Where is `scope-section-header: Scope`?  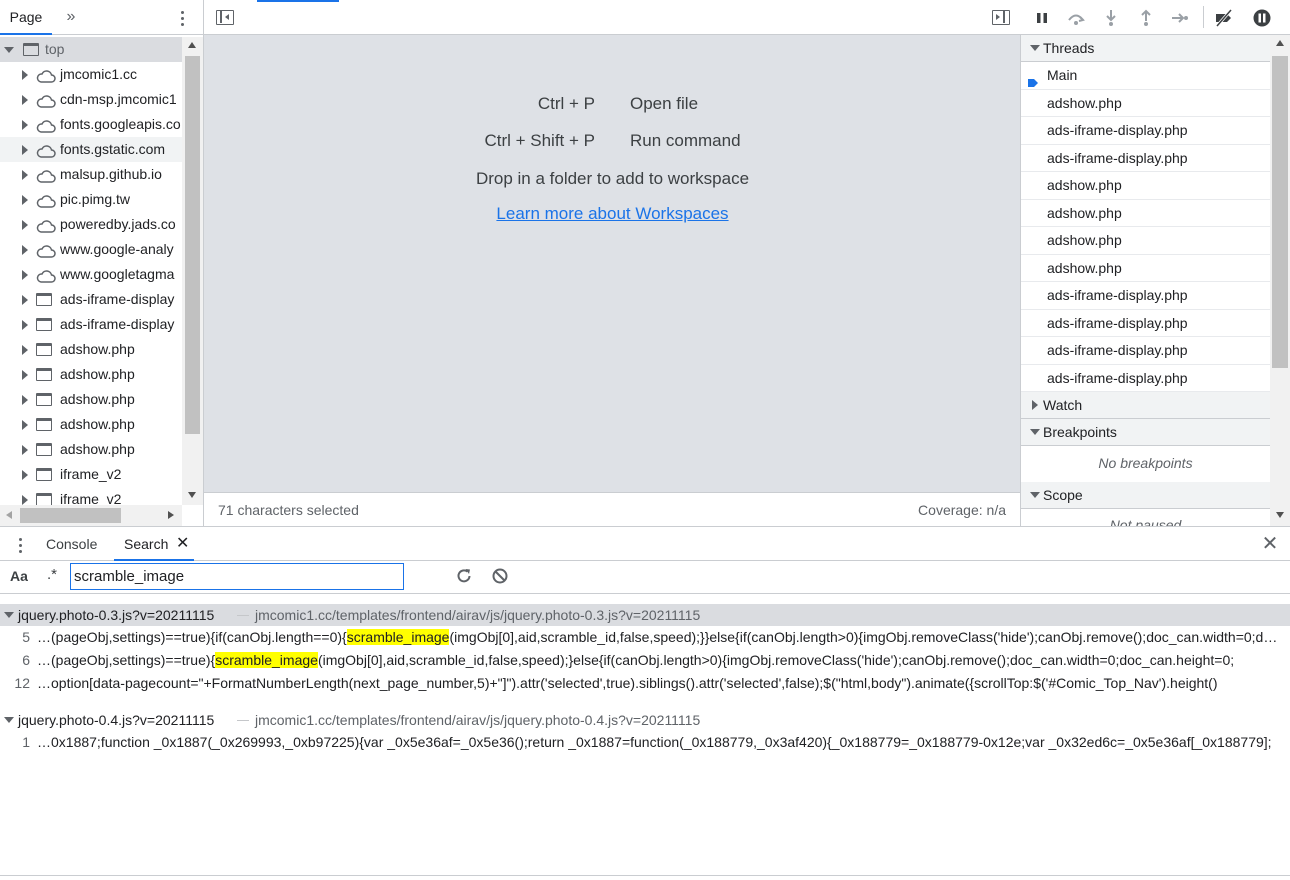 scope-section-header: Scope is located at coordinates (1145, 495).